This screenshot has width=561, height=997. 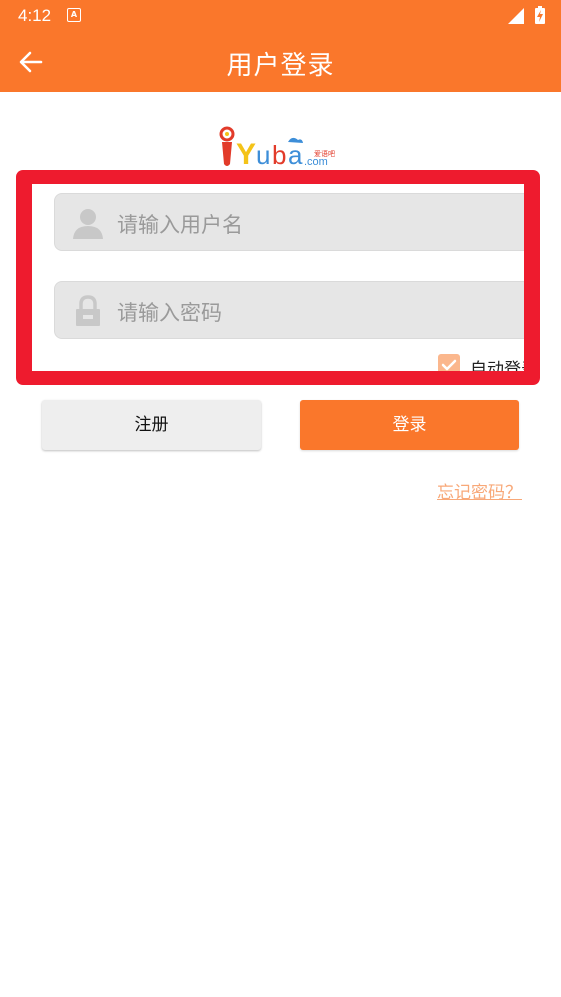 What do you see at coordinates (409, 425) in the screenshot?
I see `login-button: 登录` at bounding box center [409, 425].